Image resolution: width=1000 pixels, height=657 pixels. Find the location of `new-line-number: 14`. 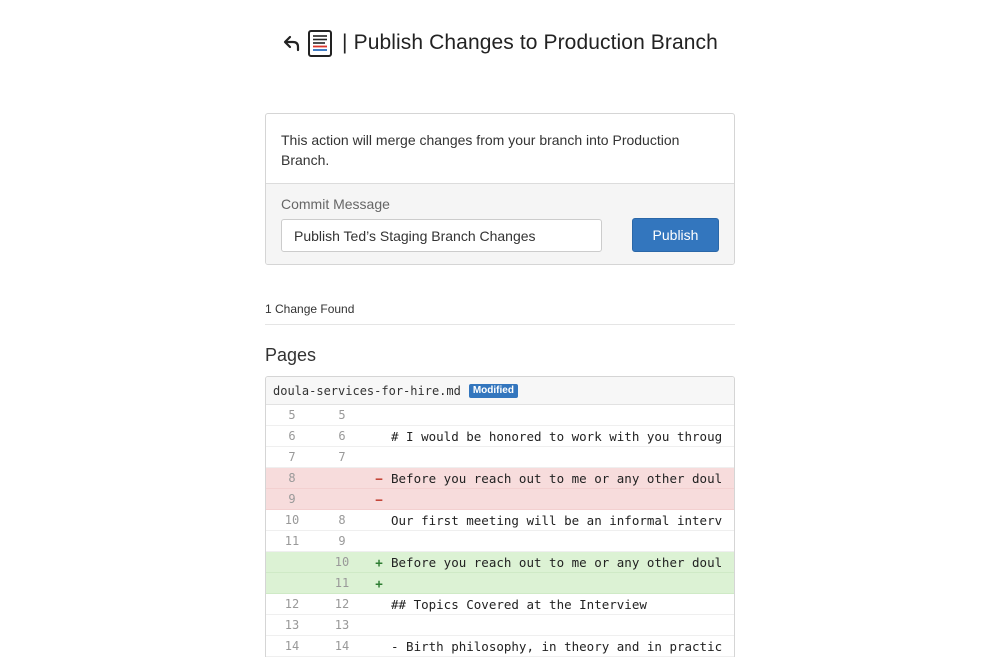

new-line-number: 14 is located at coordinates (342, 646).